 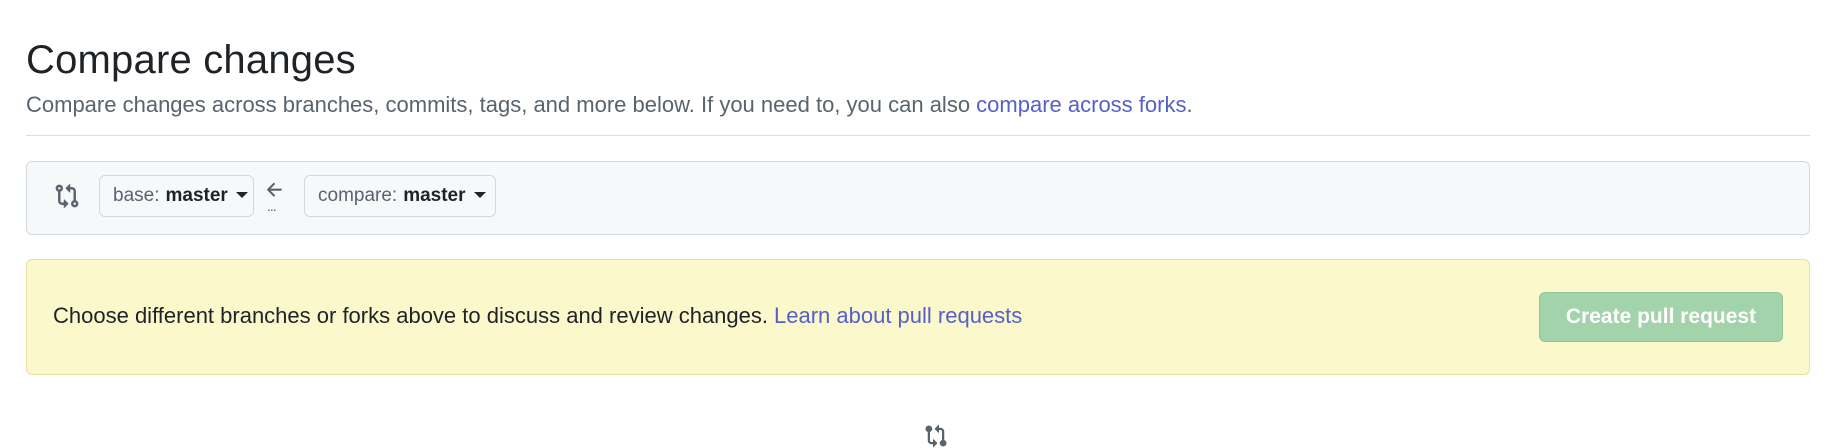 What do you see at coordinates (358, 195) in the screenshot?
I see `compare-prefix: compare:` at bounding box center [358, 195].